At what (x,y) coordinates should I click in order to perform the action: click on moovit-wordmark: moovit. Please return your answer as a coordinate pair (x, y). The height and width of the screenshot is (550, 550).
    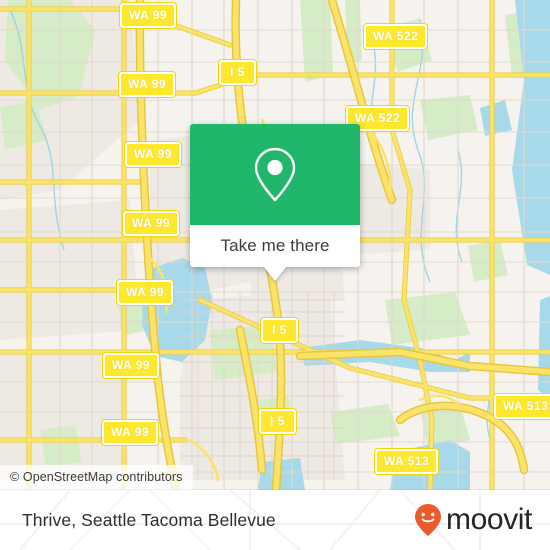
    Looking at the image, I should click on (489, 519).